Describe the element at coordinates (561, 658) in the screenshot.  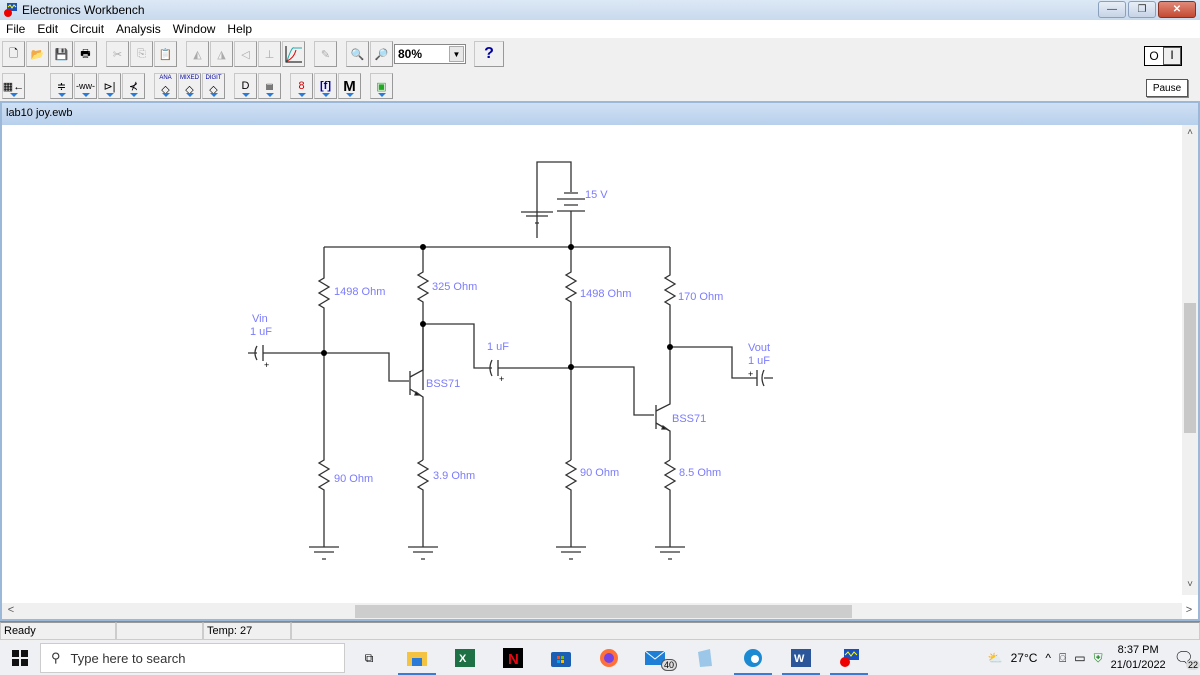
I see `store-app` at that location.